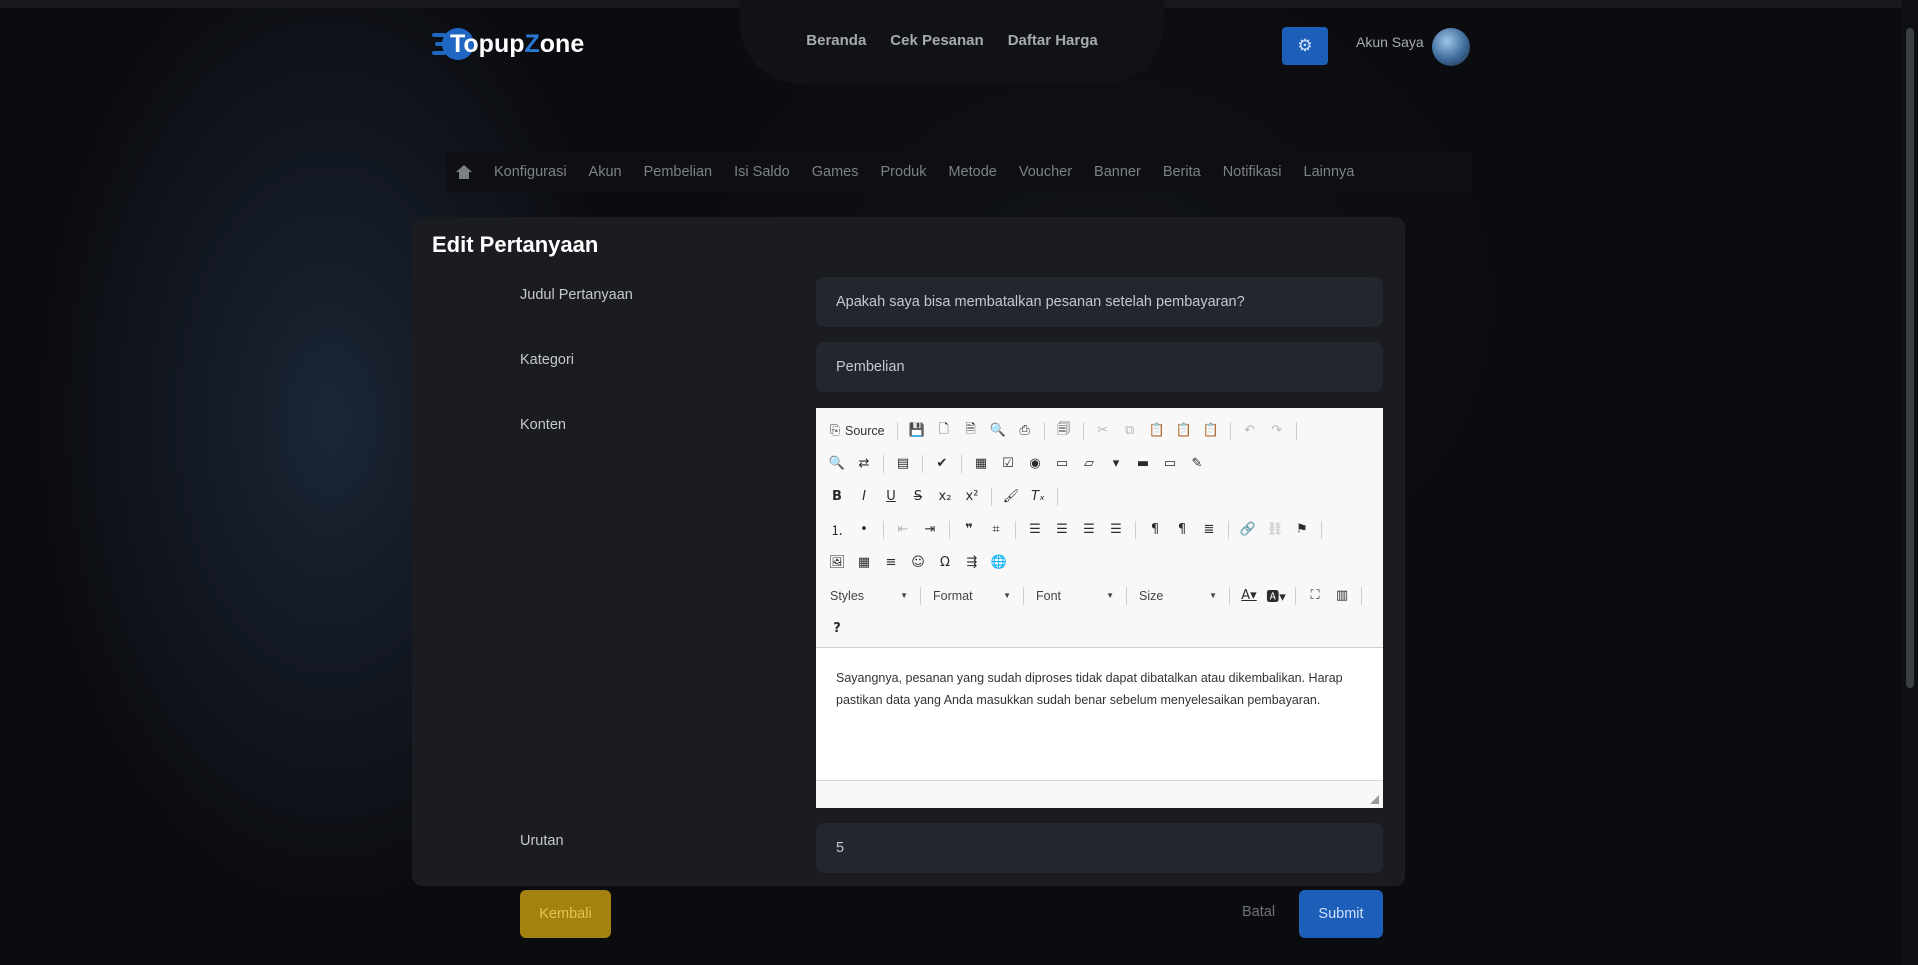  Describe the element at coordinates (1250, 431) in the screenshot. I see `undo-icon: ↶` at that location.